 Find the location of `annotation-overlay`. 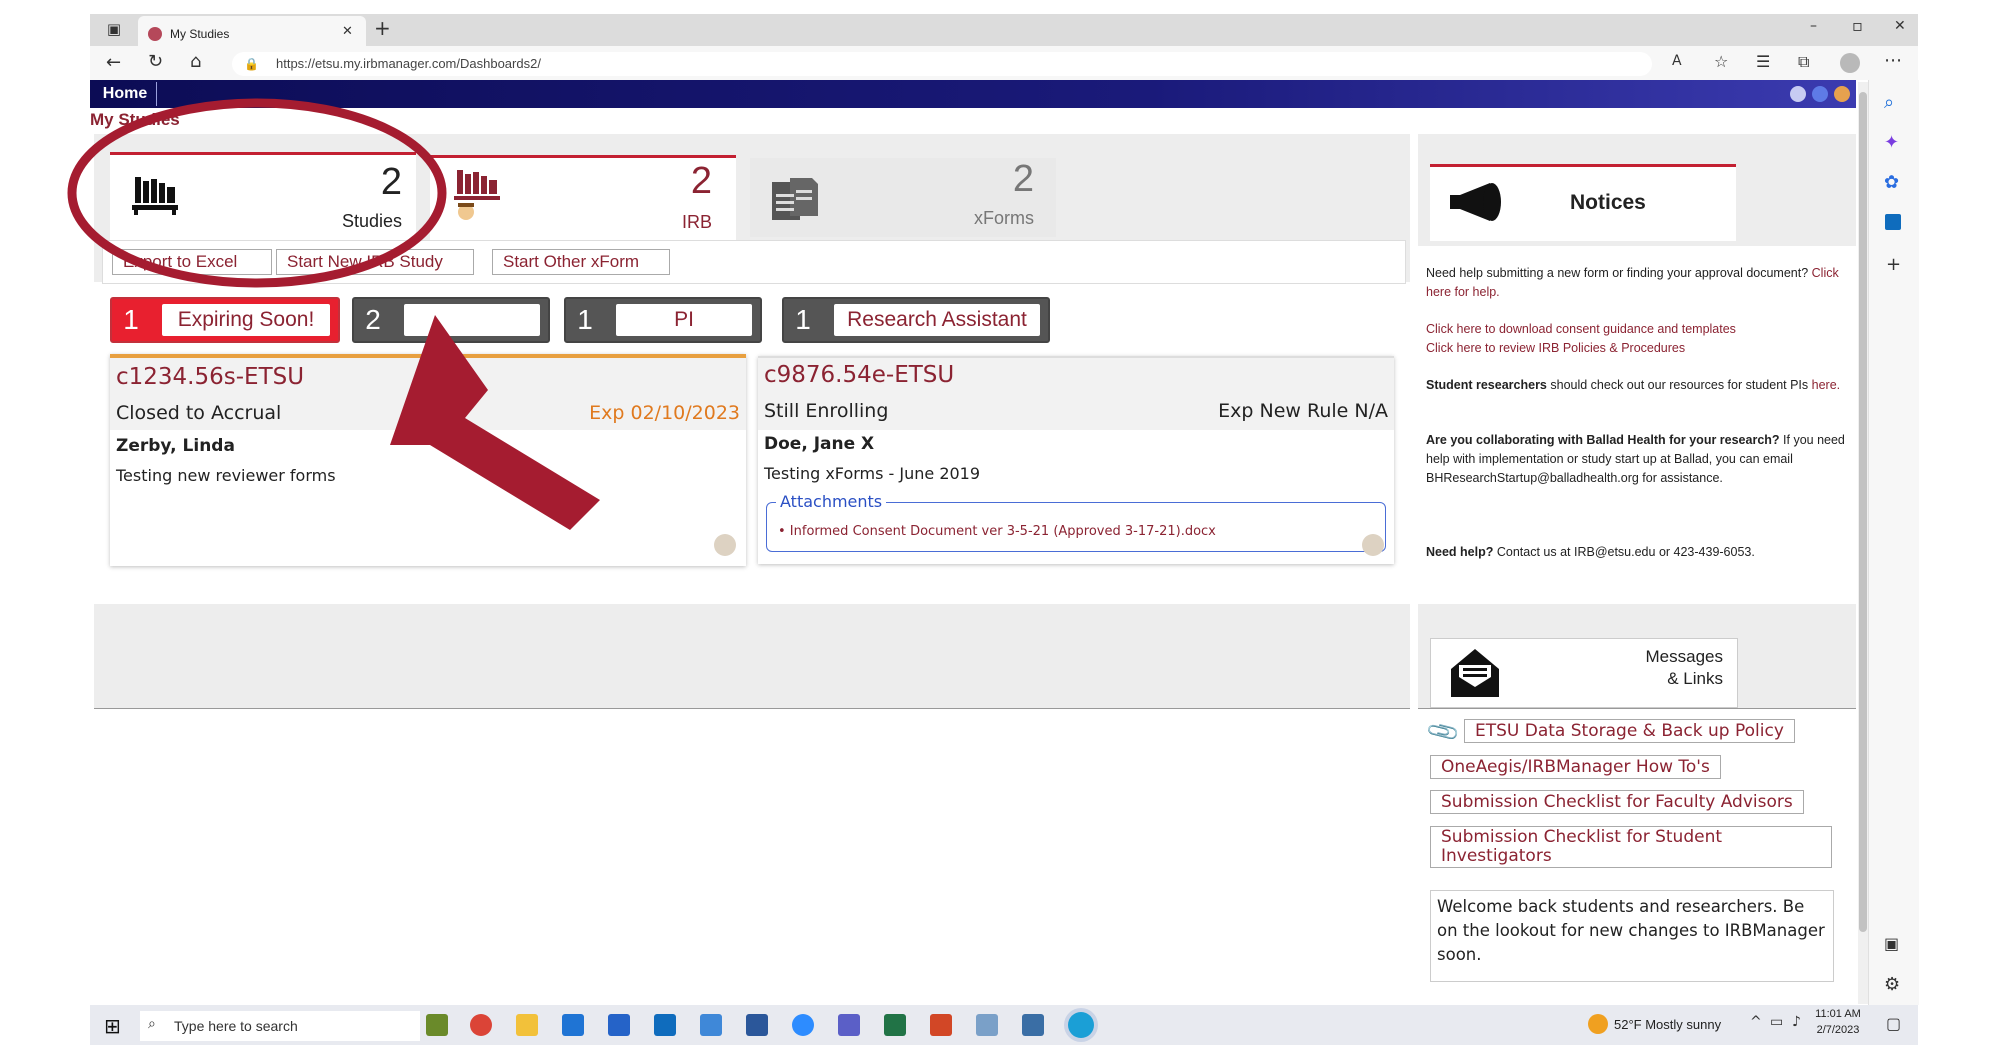

annotation-overlay is located at coordinates (333, 314).